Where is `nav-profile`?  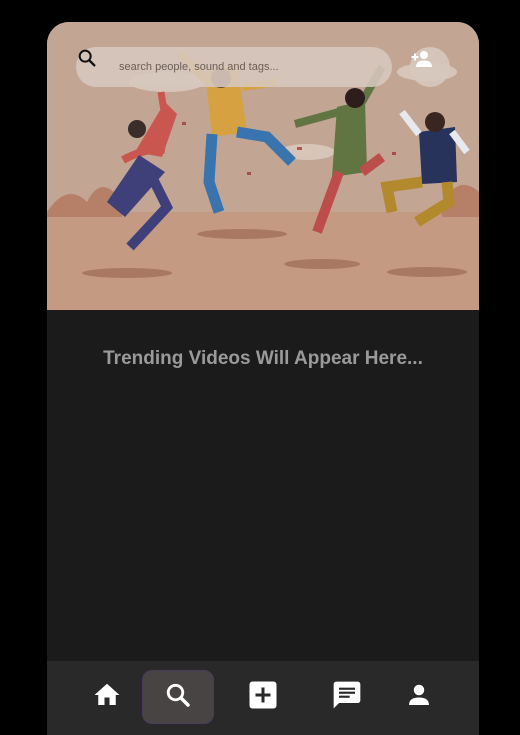
nav-profile is located at coordinates (419, 697).